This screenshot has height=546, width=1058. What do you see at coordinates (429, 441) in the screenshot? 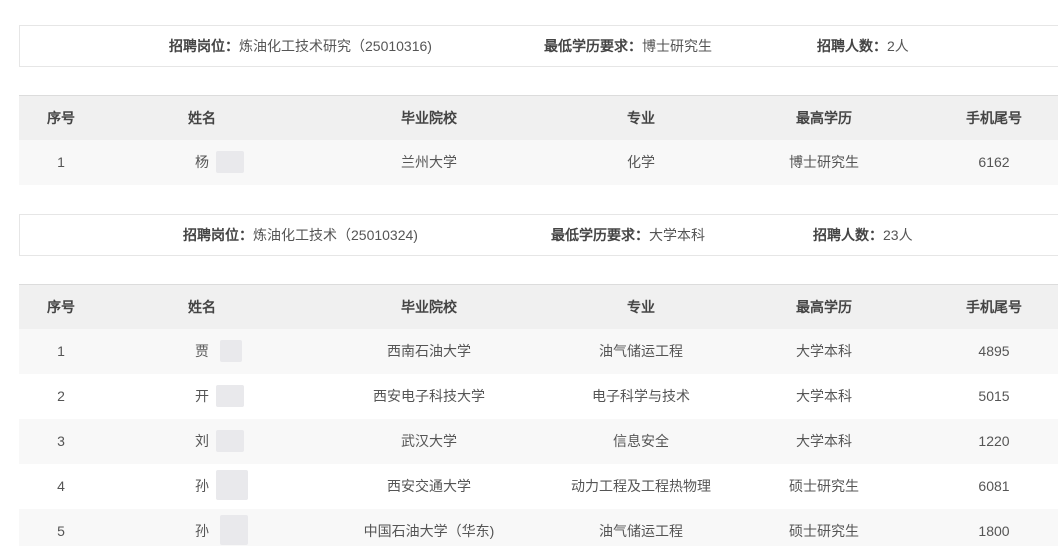
I see `row-school: 武汉大学` at bounding box center [429, 441].